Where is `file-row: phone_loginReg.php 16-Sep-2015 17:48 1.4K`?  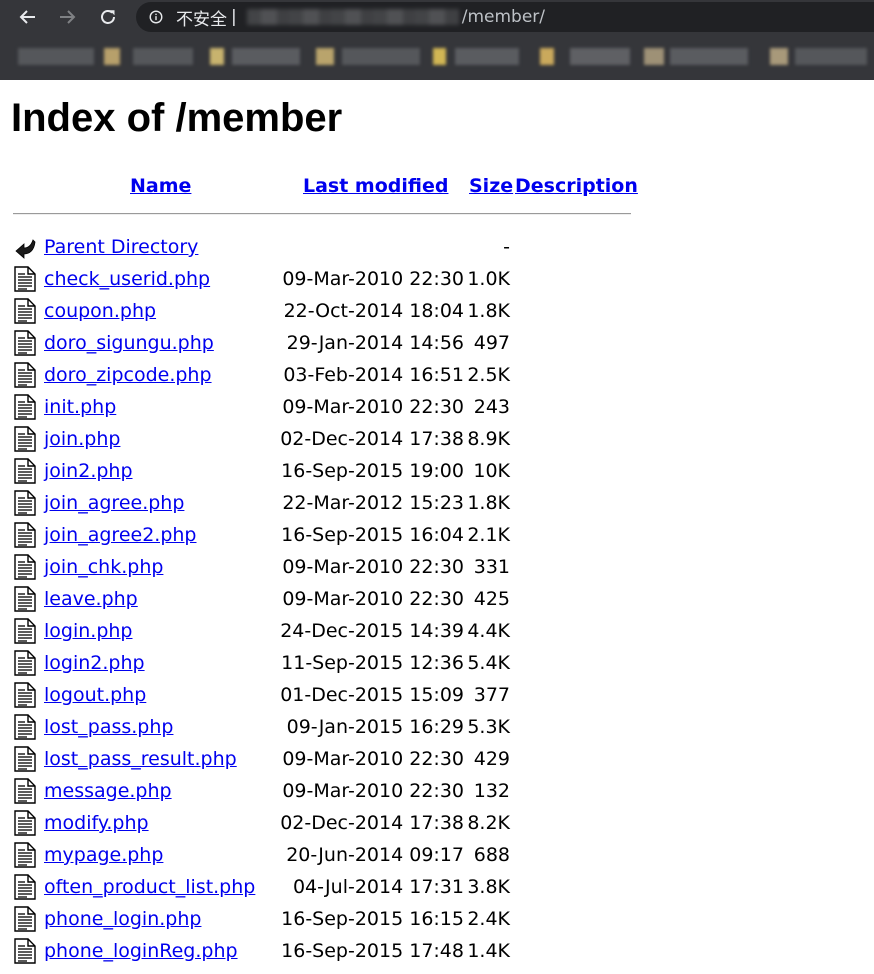 file-row: phone_loginReg.php 16-Sep-2015 17:48 1.4K is located at coordinates (437, 951).